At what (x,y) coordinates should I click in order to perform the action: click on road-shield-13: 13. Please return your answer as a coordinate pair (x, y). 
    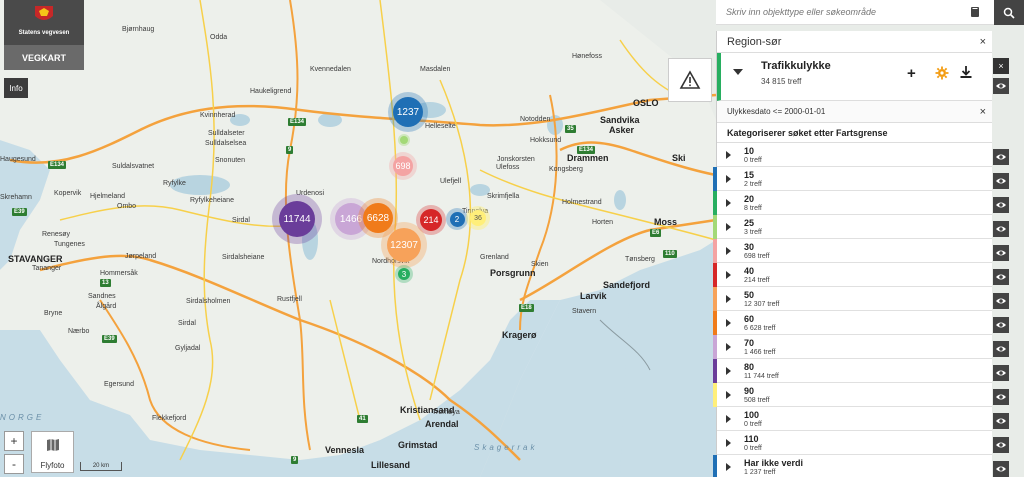
    Looking at the image, I should click on (105, 283).